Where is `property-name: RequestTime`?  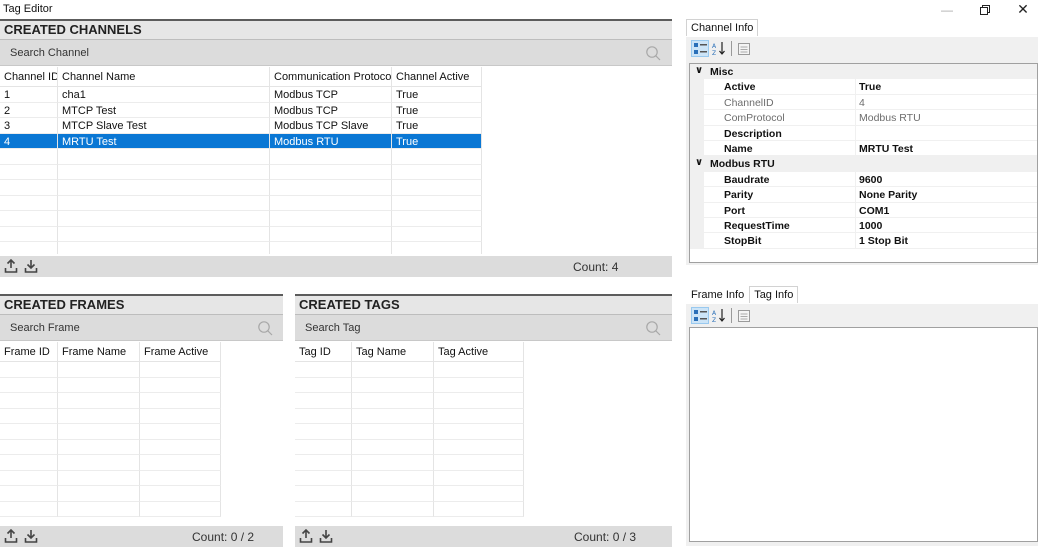 property-name: RequestTime is located at coordinates (773, 226).